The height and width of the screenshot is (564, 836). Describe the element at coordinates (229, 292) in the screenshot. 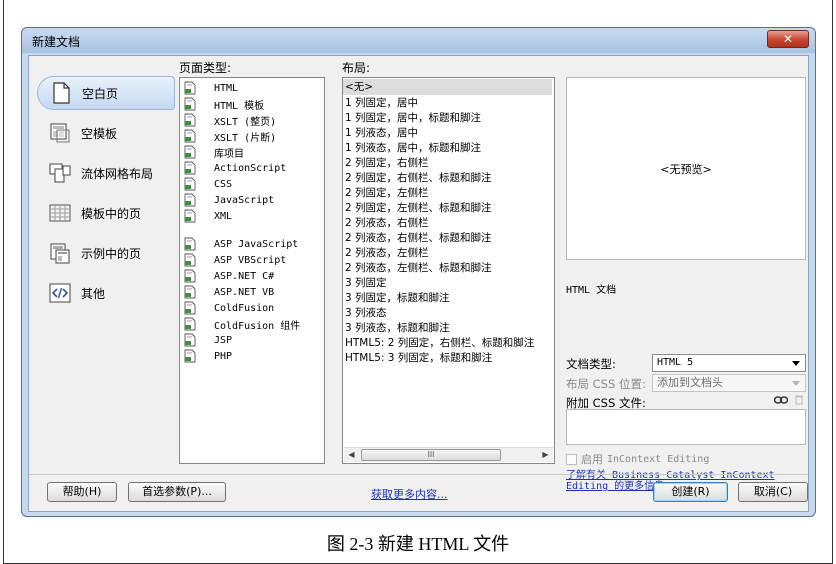

I see `page-type-item: ASP.NET VB` at that location.